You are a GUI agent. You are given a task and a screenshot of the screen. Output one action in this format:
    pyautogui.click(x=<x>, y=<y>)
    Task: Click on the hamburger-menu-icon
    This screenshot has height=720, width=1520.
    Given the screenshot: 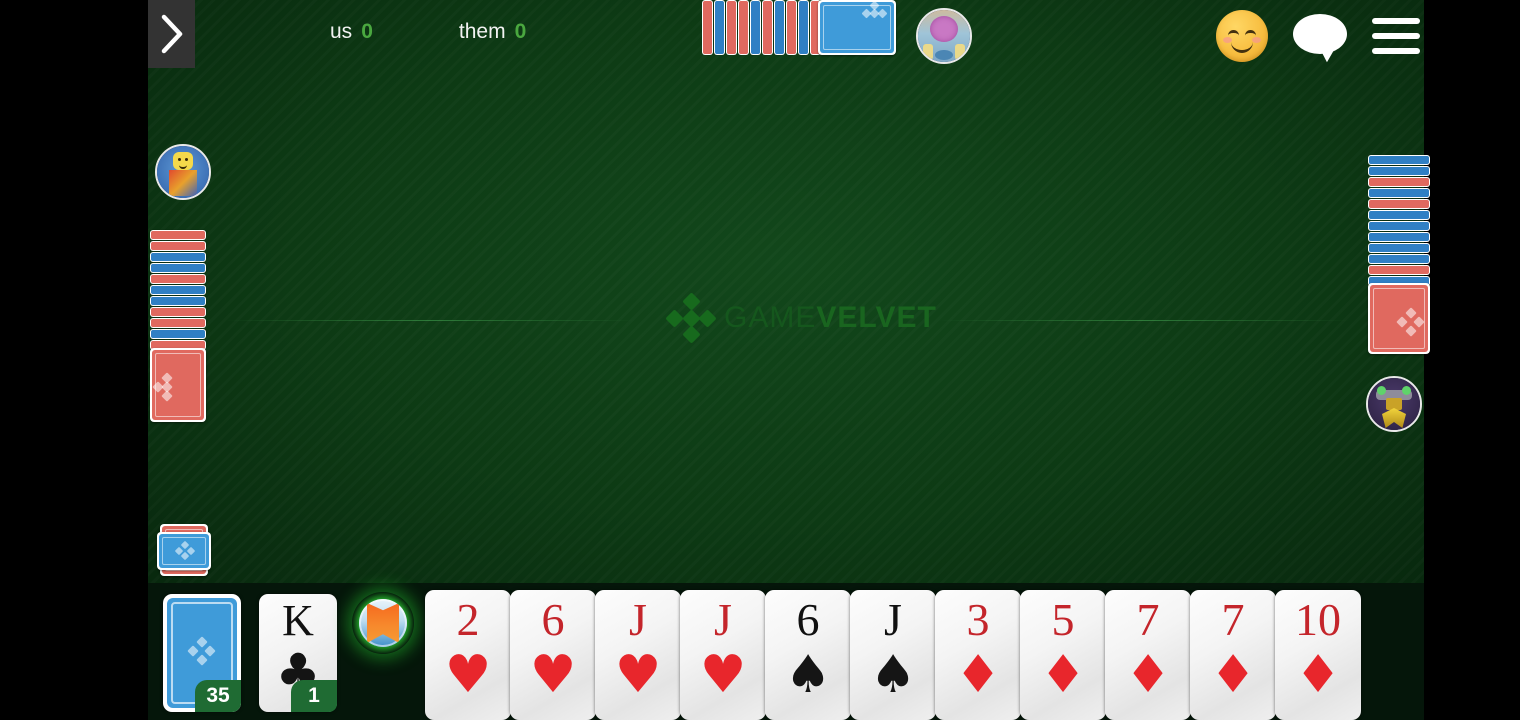 What is the action you would take?
    pyautogui.click(x=1396, y=36)
    